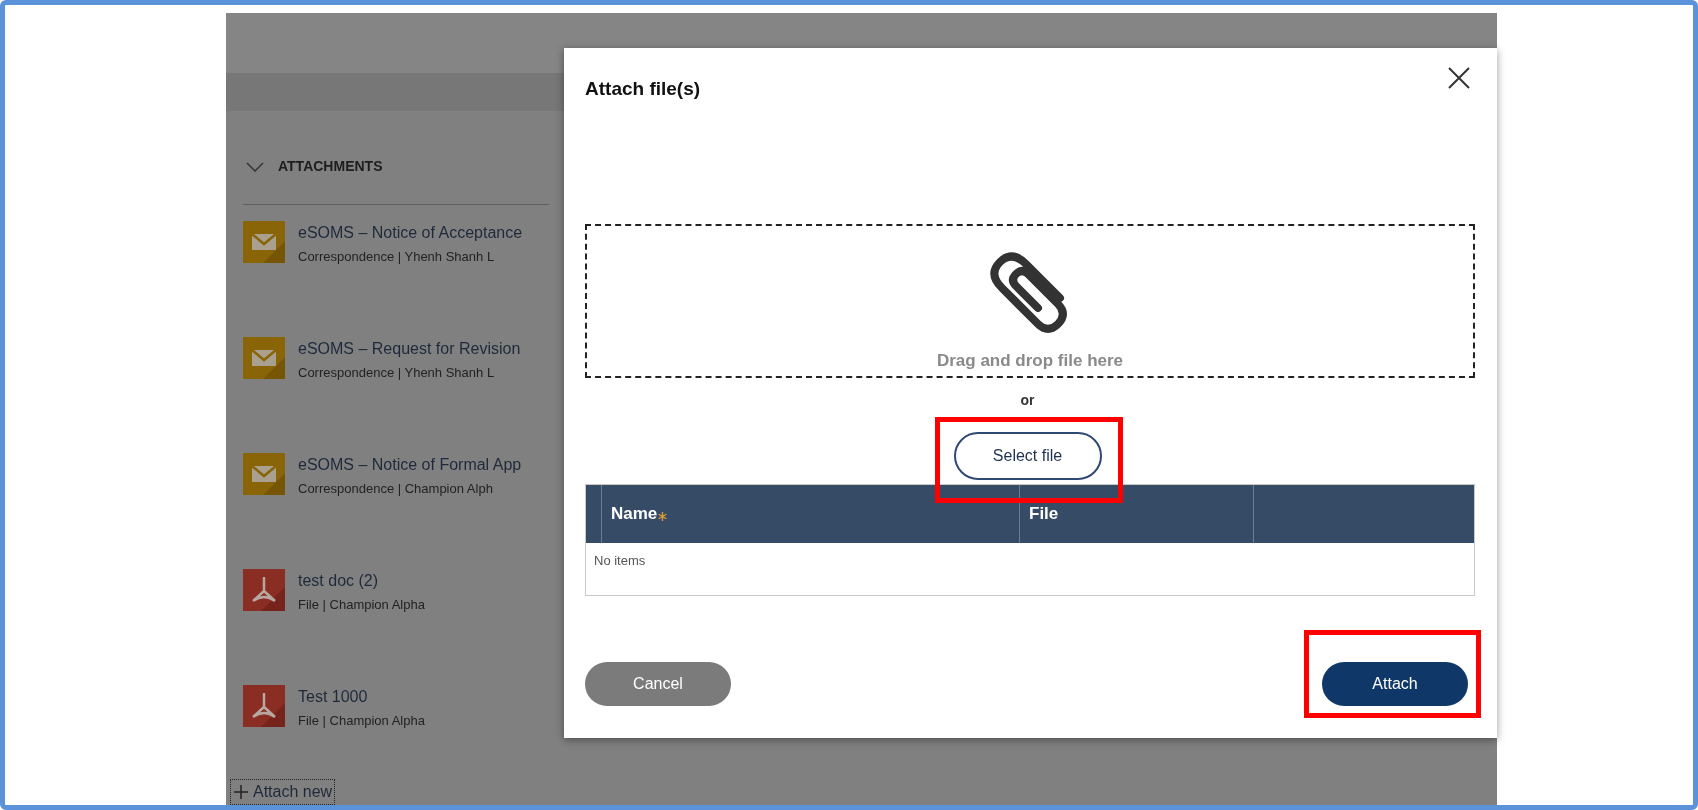 This screenshot has width=1698, height=810. What do you see at coordinates (1395, 683) in the screenshot?
I see `attach-button: Attach` at bounding box center [1395, 683].